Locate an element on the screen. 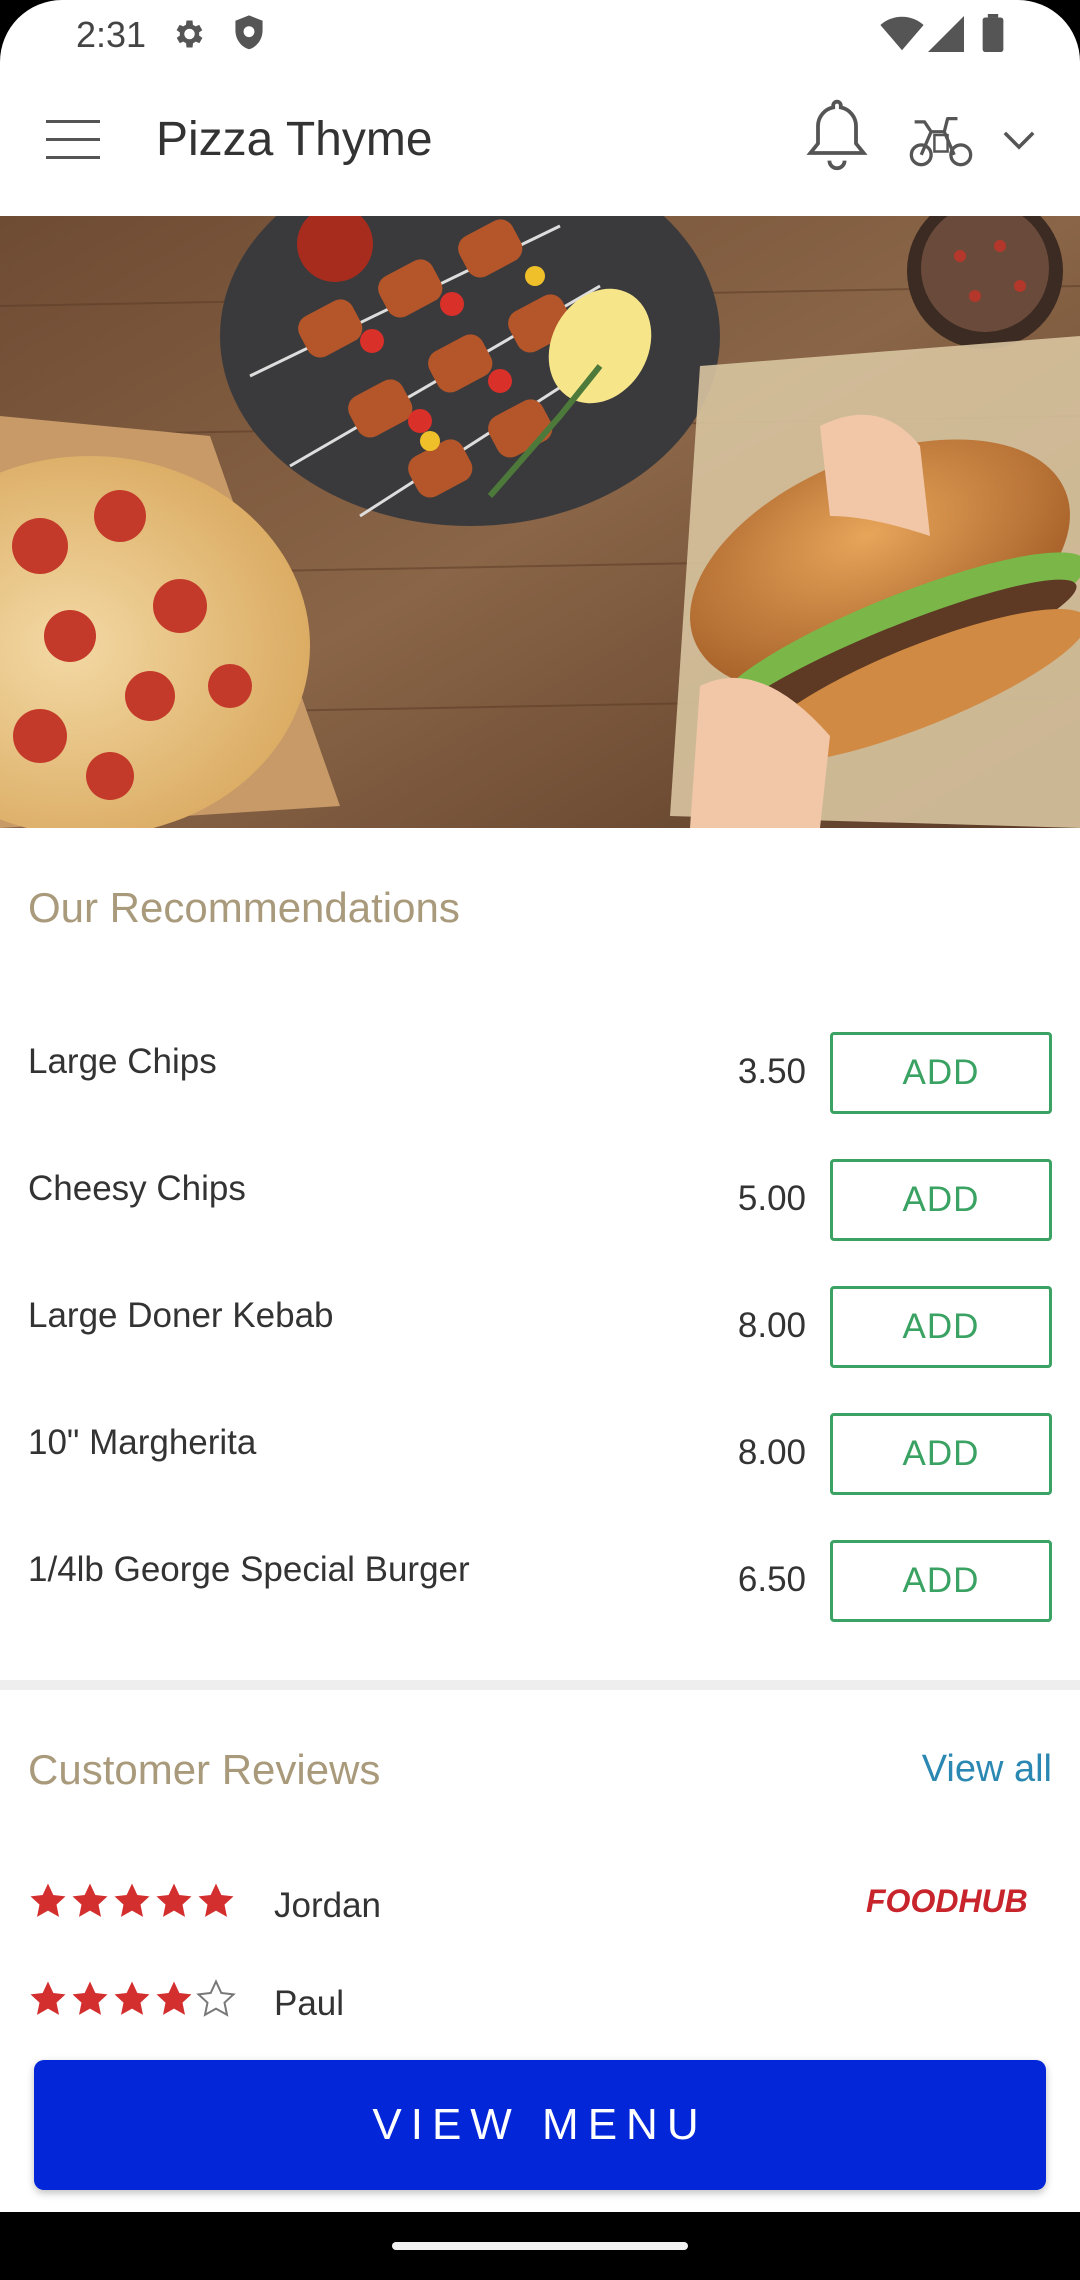  recommendation-item: Large Doner Kebab 8.00 ADD is located at coordinates (540, 1328).